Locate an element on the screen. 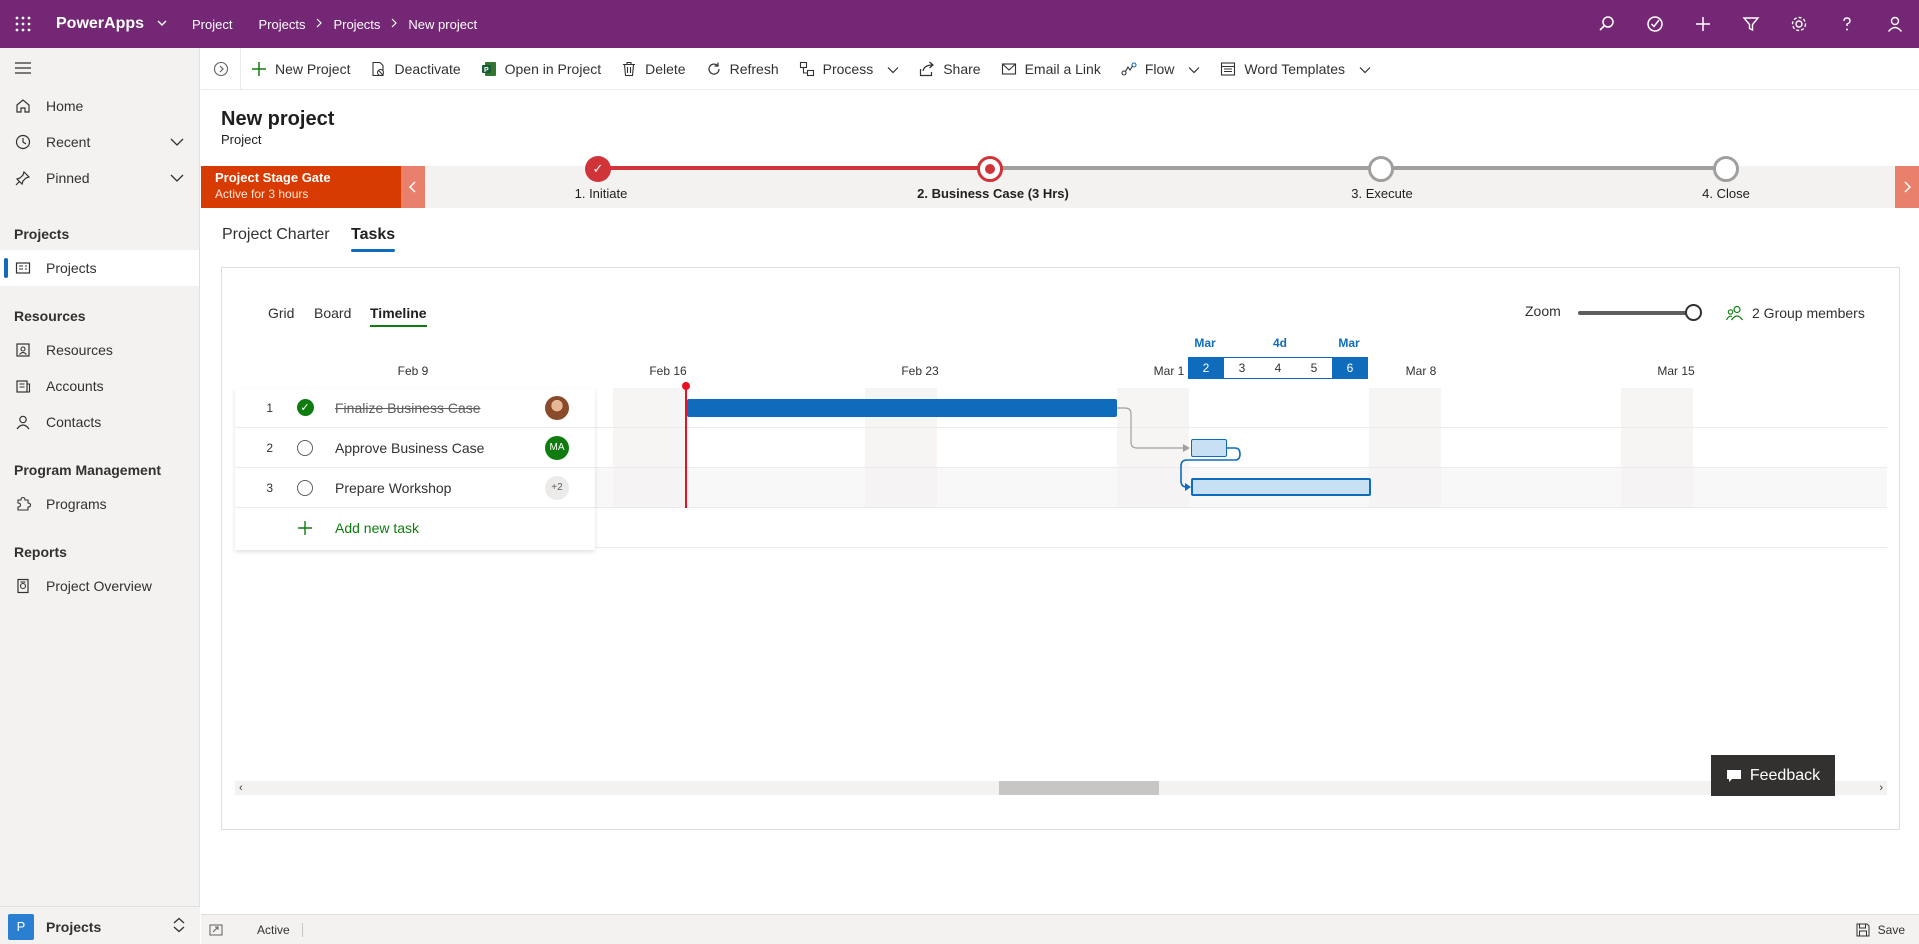 The image size is (1919, 944). timeline-row is located at coordinates (1241, 528).